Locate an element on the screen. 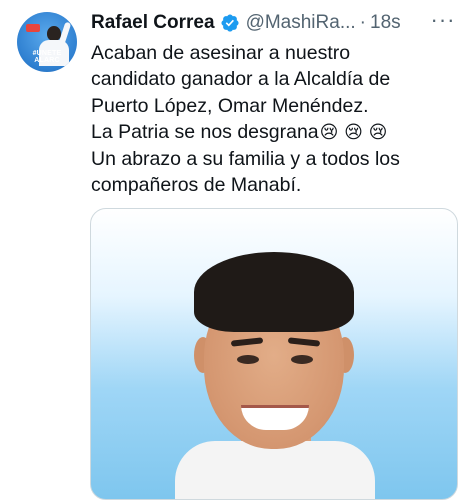 This screenshot has height=500, width=474. tweet-text-line-with-emoji: La Patria se nos desgrana😢 😢 😢 is located at coordinates (278, 132).